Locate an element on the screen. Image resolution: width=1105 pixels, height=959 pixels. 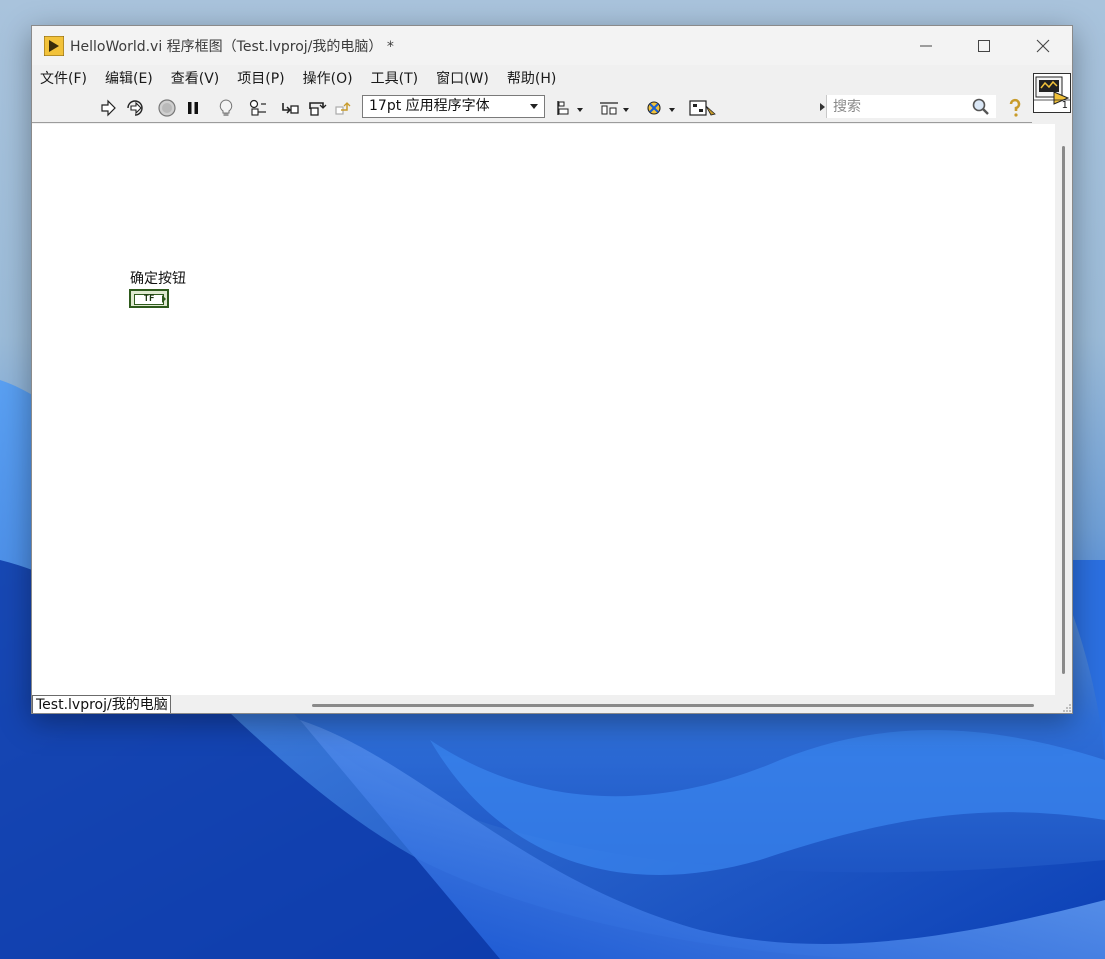
maximize-icon is located at coordinates (984, 45).